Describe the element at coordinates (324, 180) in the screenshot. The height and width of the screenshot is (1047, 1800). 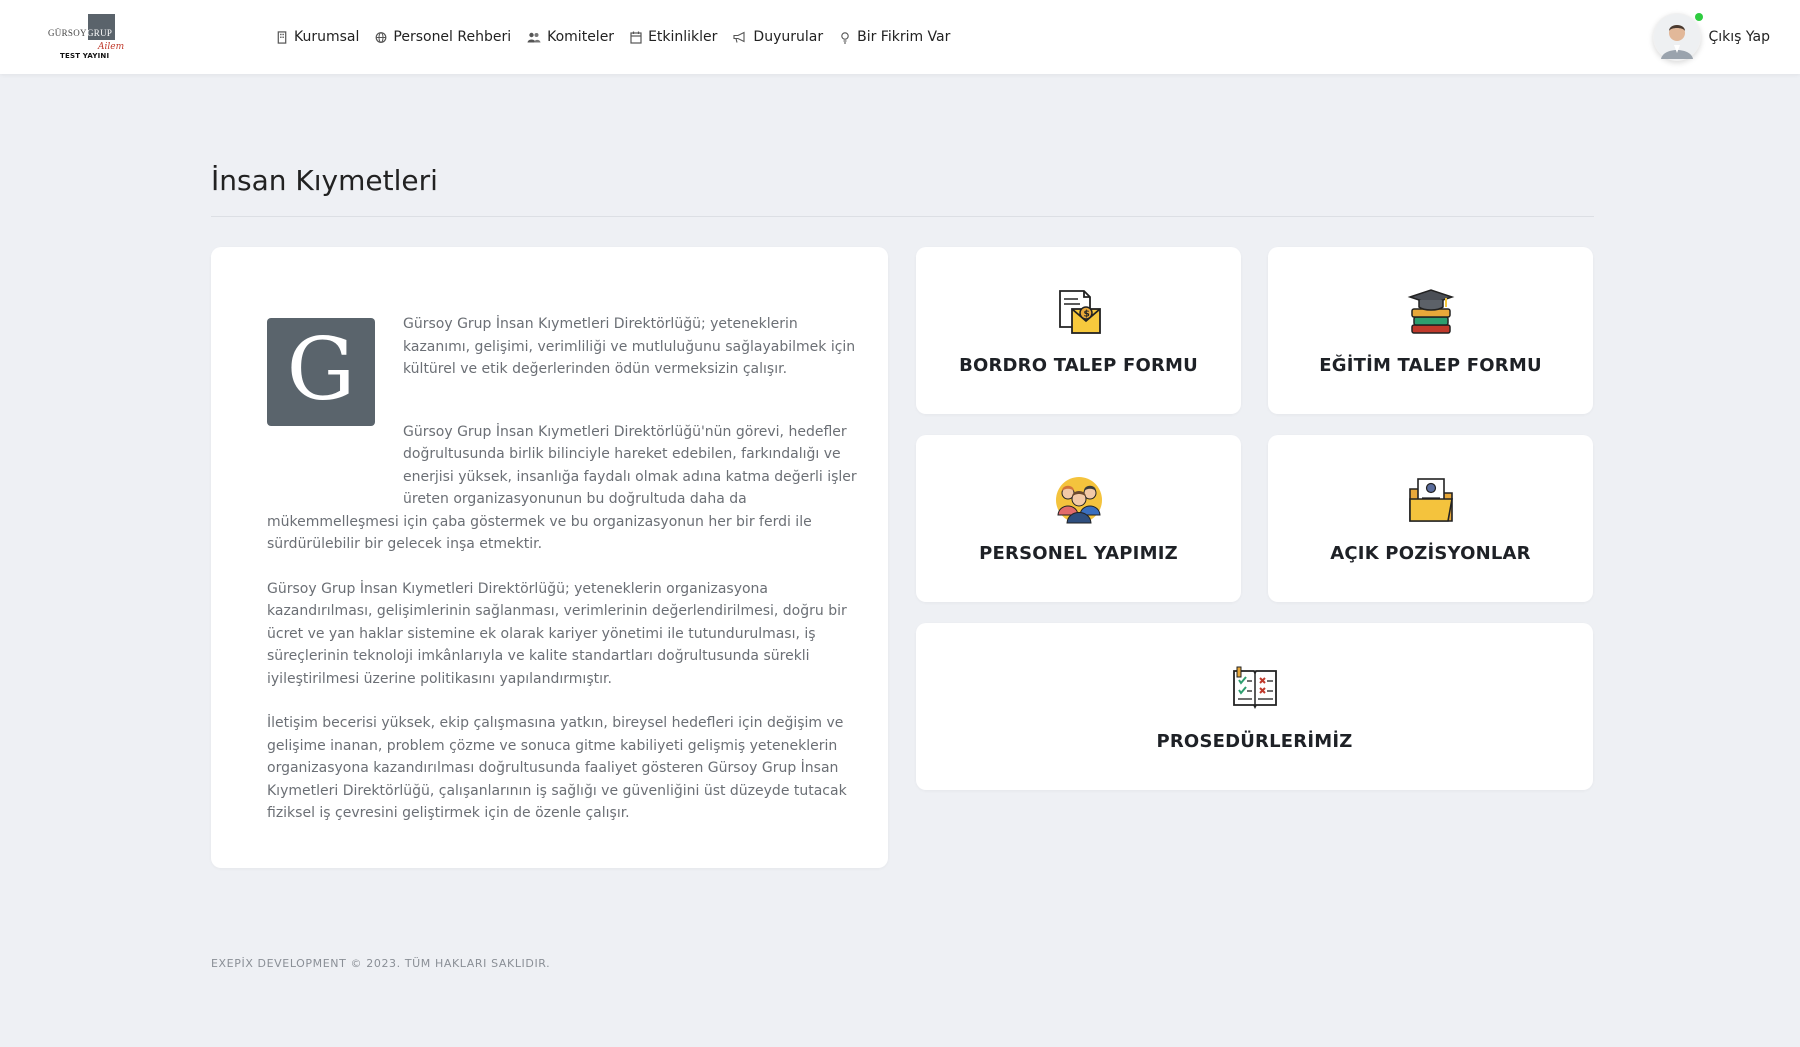
I see `page-title: İnsan Kıymetleri` at that location.